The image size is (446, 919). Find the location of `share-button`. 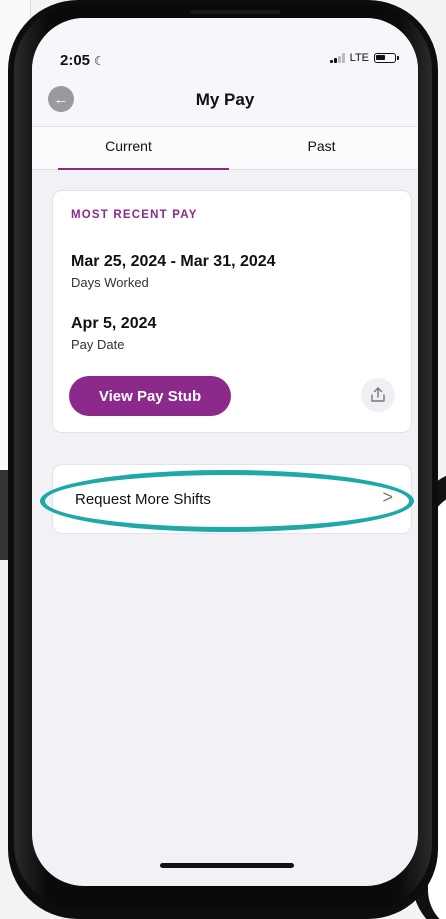

share-button is located at coordinates (378, 395).